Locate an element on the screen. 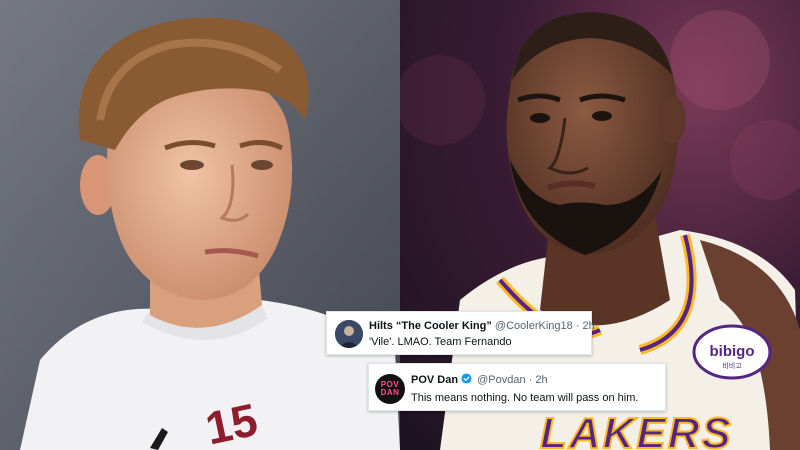  user-photo-avatar-icon is located at coordinates (349, 334).